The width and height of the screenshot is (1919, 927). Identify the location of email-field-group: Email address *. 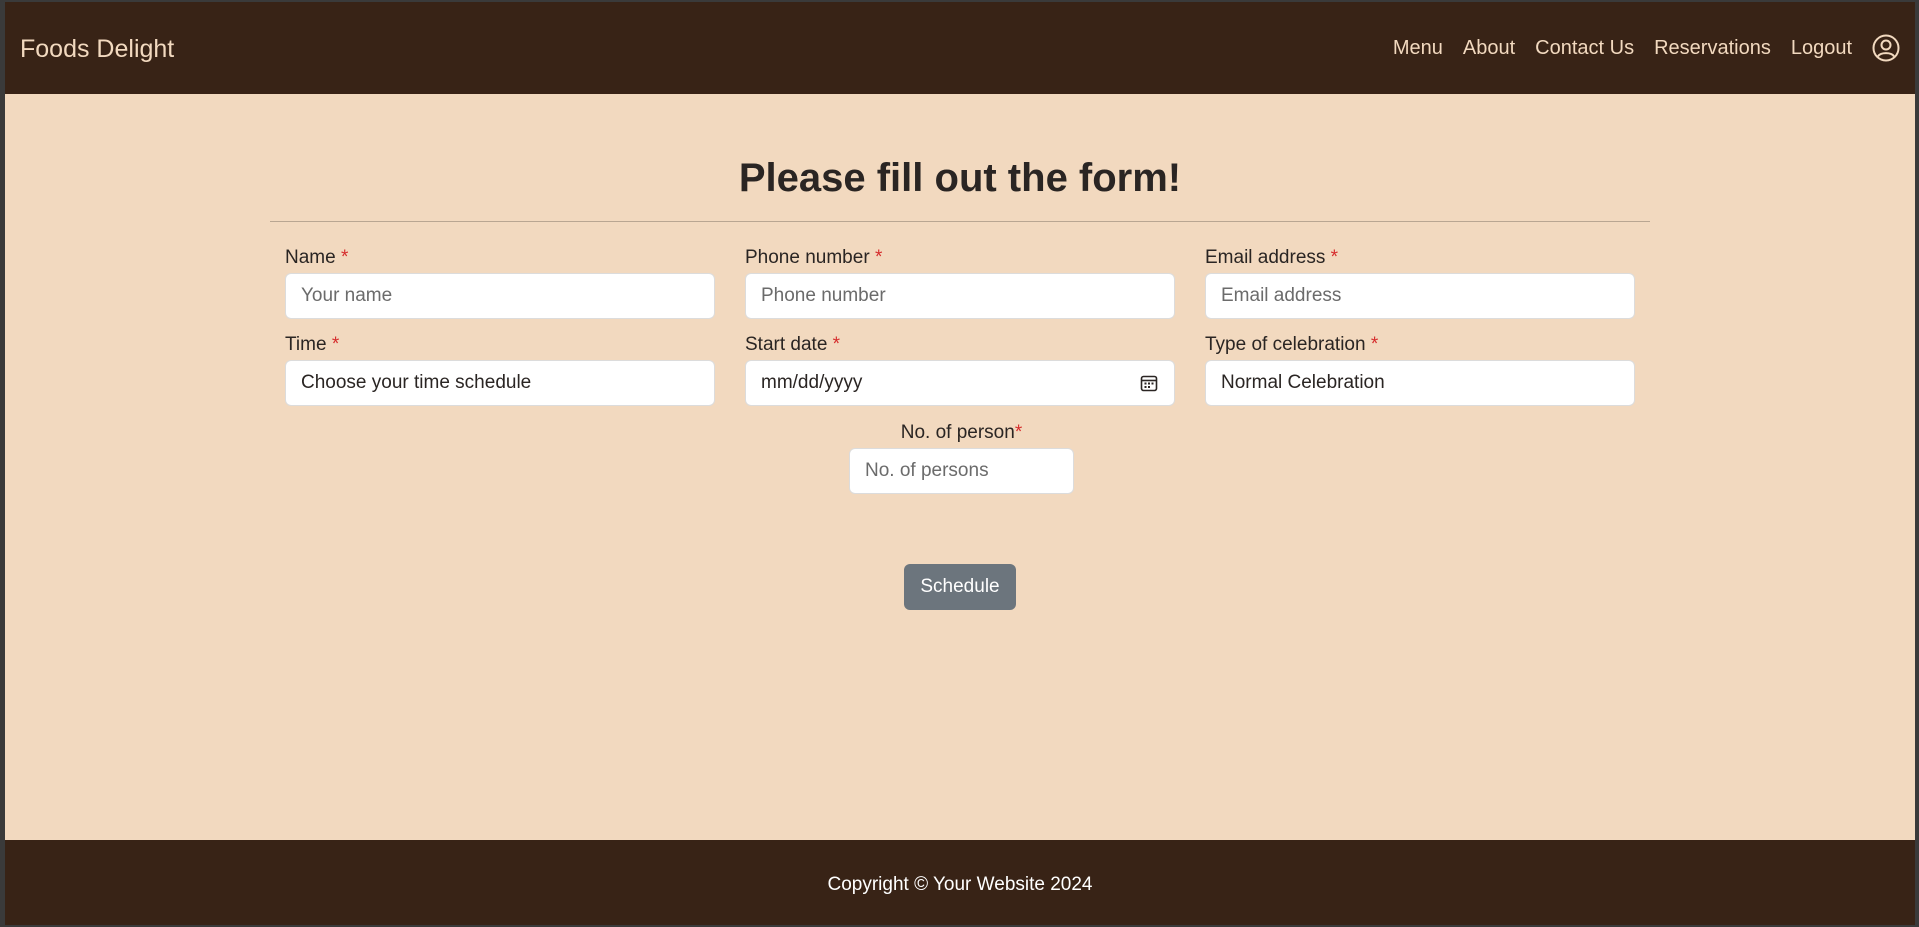
(1420, 282).